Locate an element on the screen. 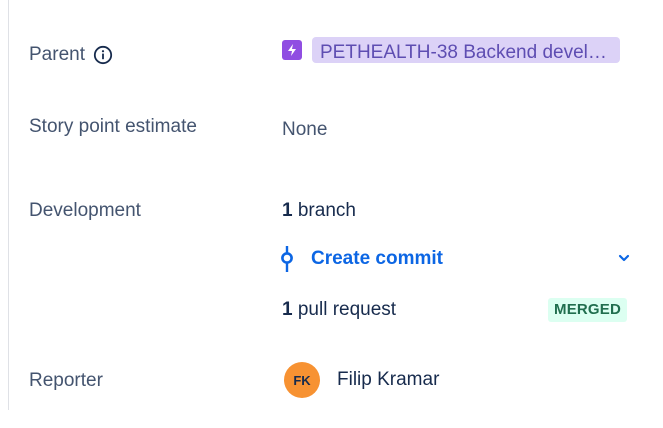 The height and width of the screenshot is (428, 663). reporter-value: FK Filip Kramar is located at coordinates (361, 380).